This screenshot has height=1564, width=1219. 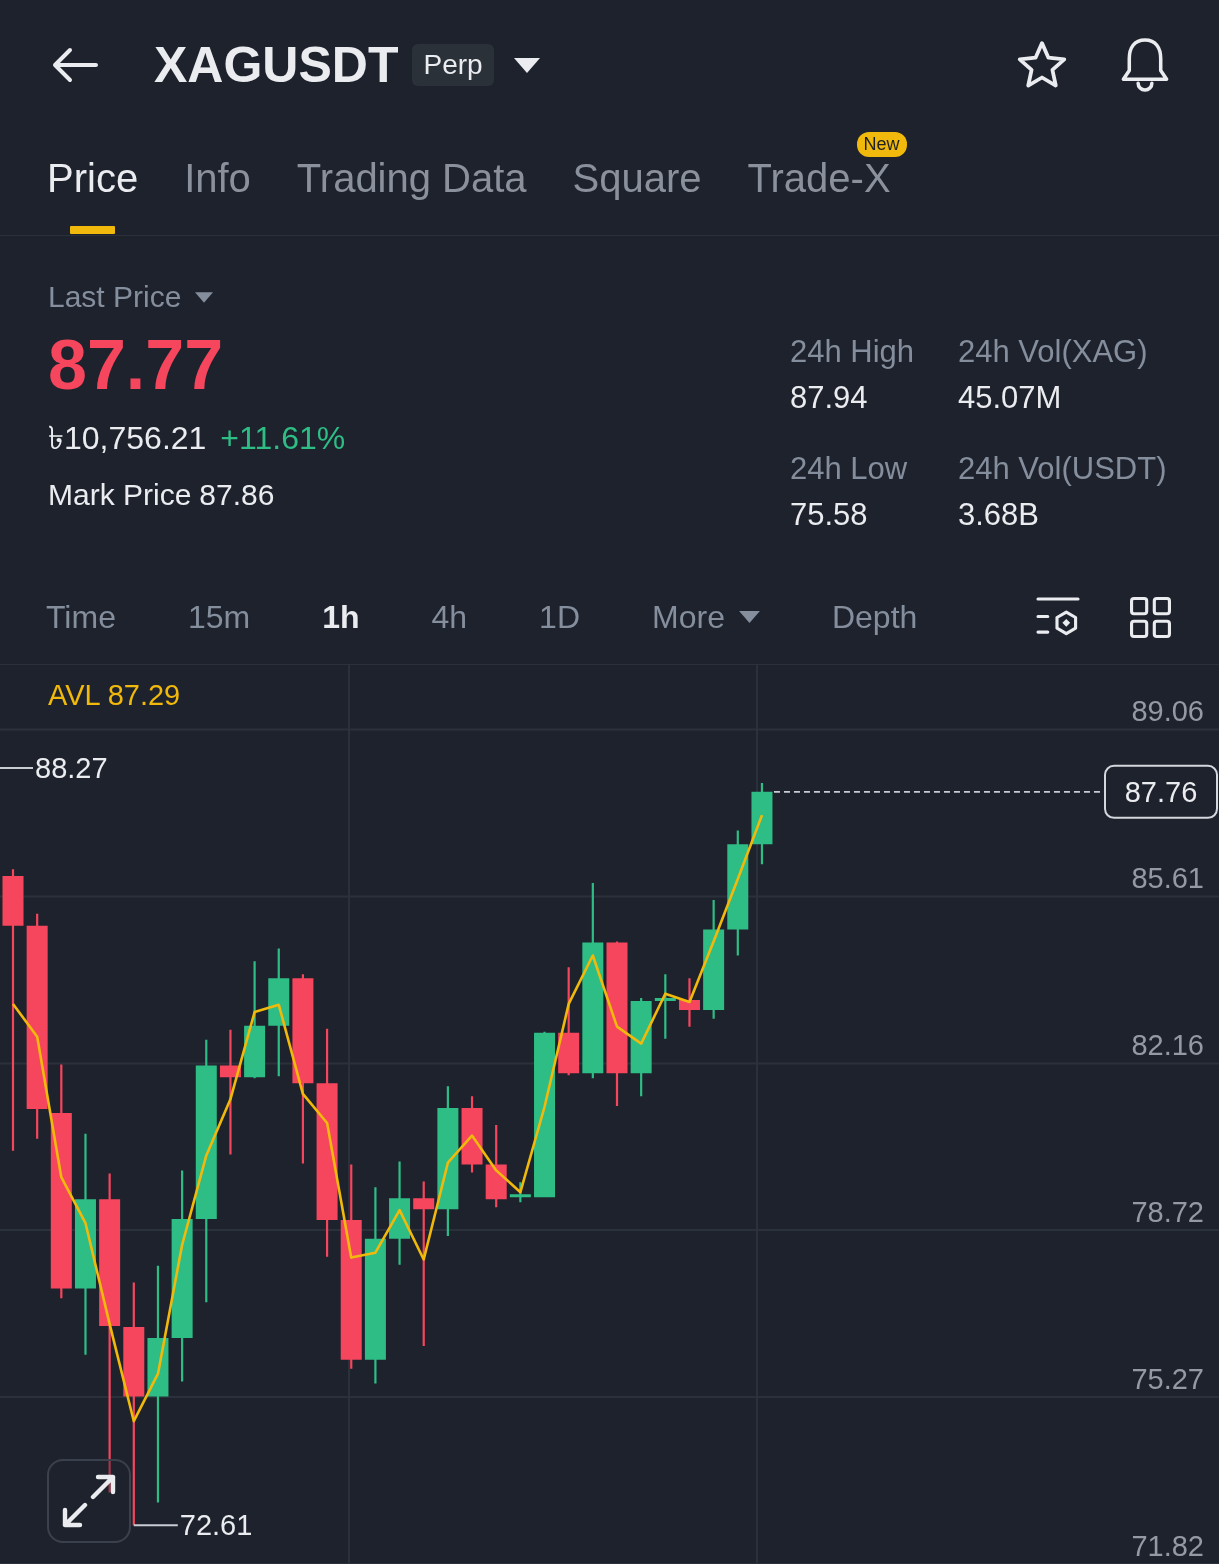 I want to click on new-badge: New, so click(x=881, y=144).